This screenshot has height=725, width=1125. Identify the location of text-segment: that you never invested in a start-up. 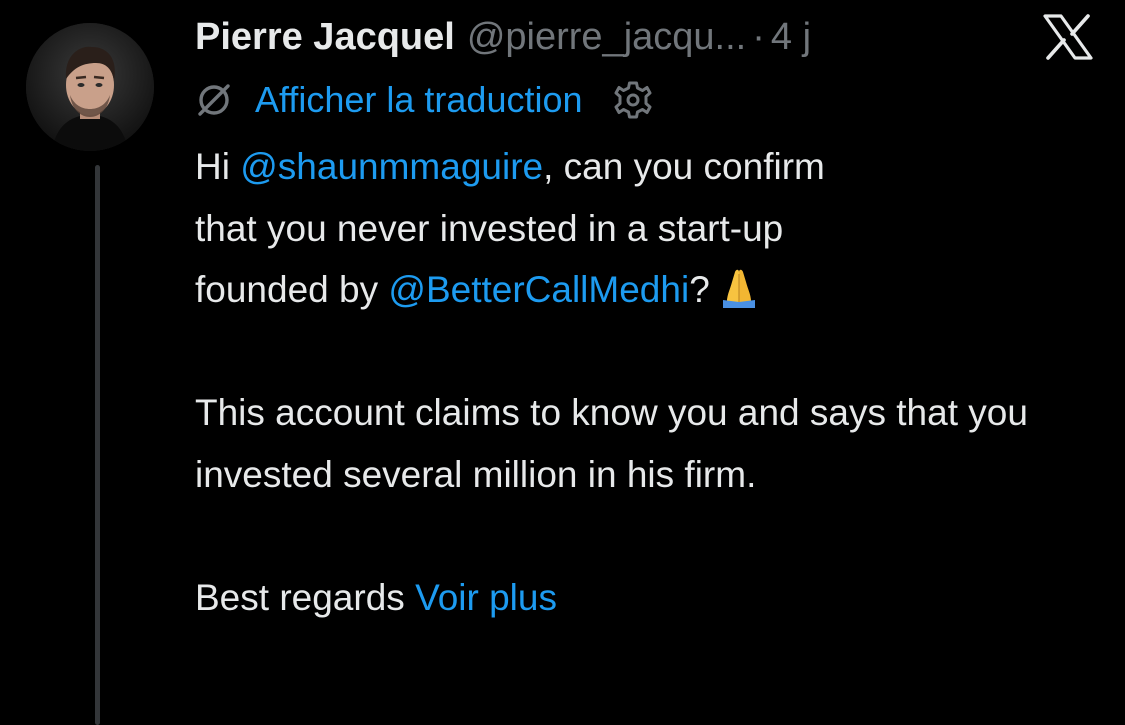
(489, 228).